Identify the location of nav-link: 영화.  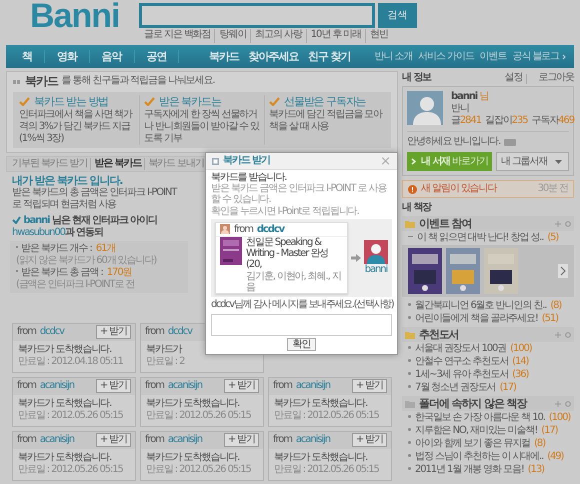
(67, 57).